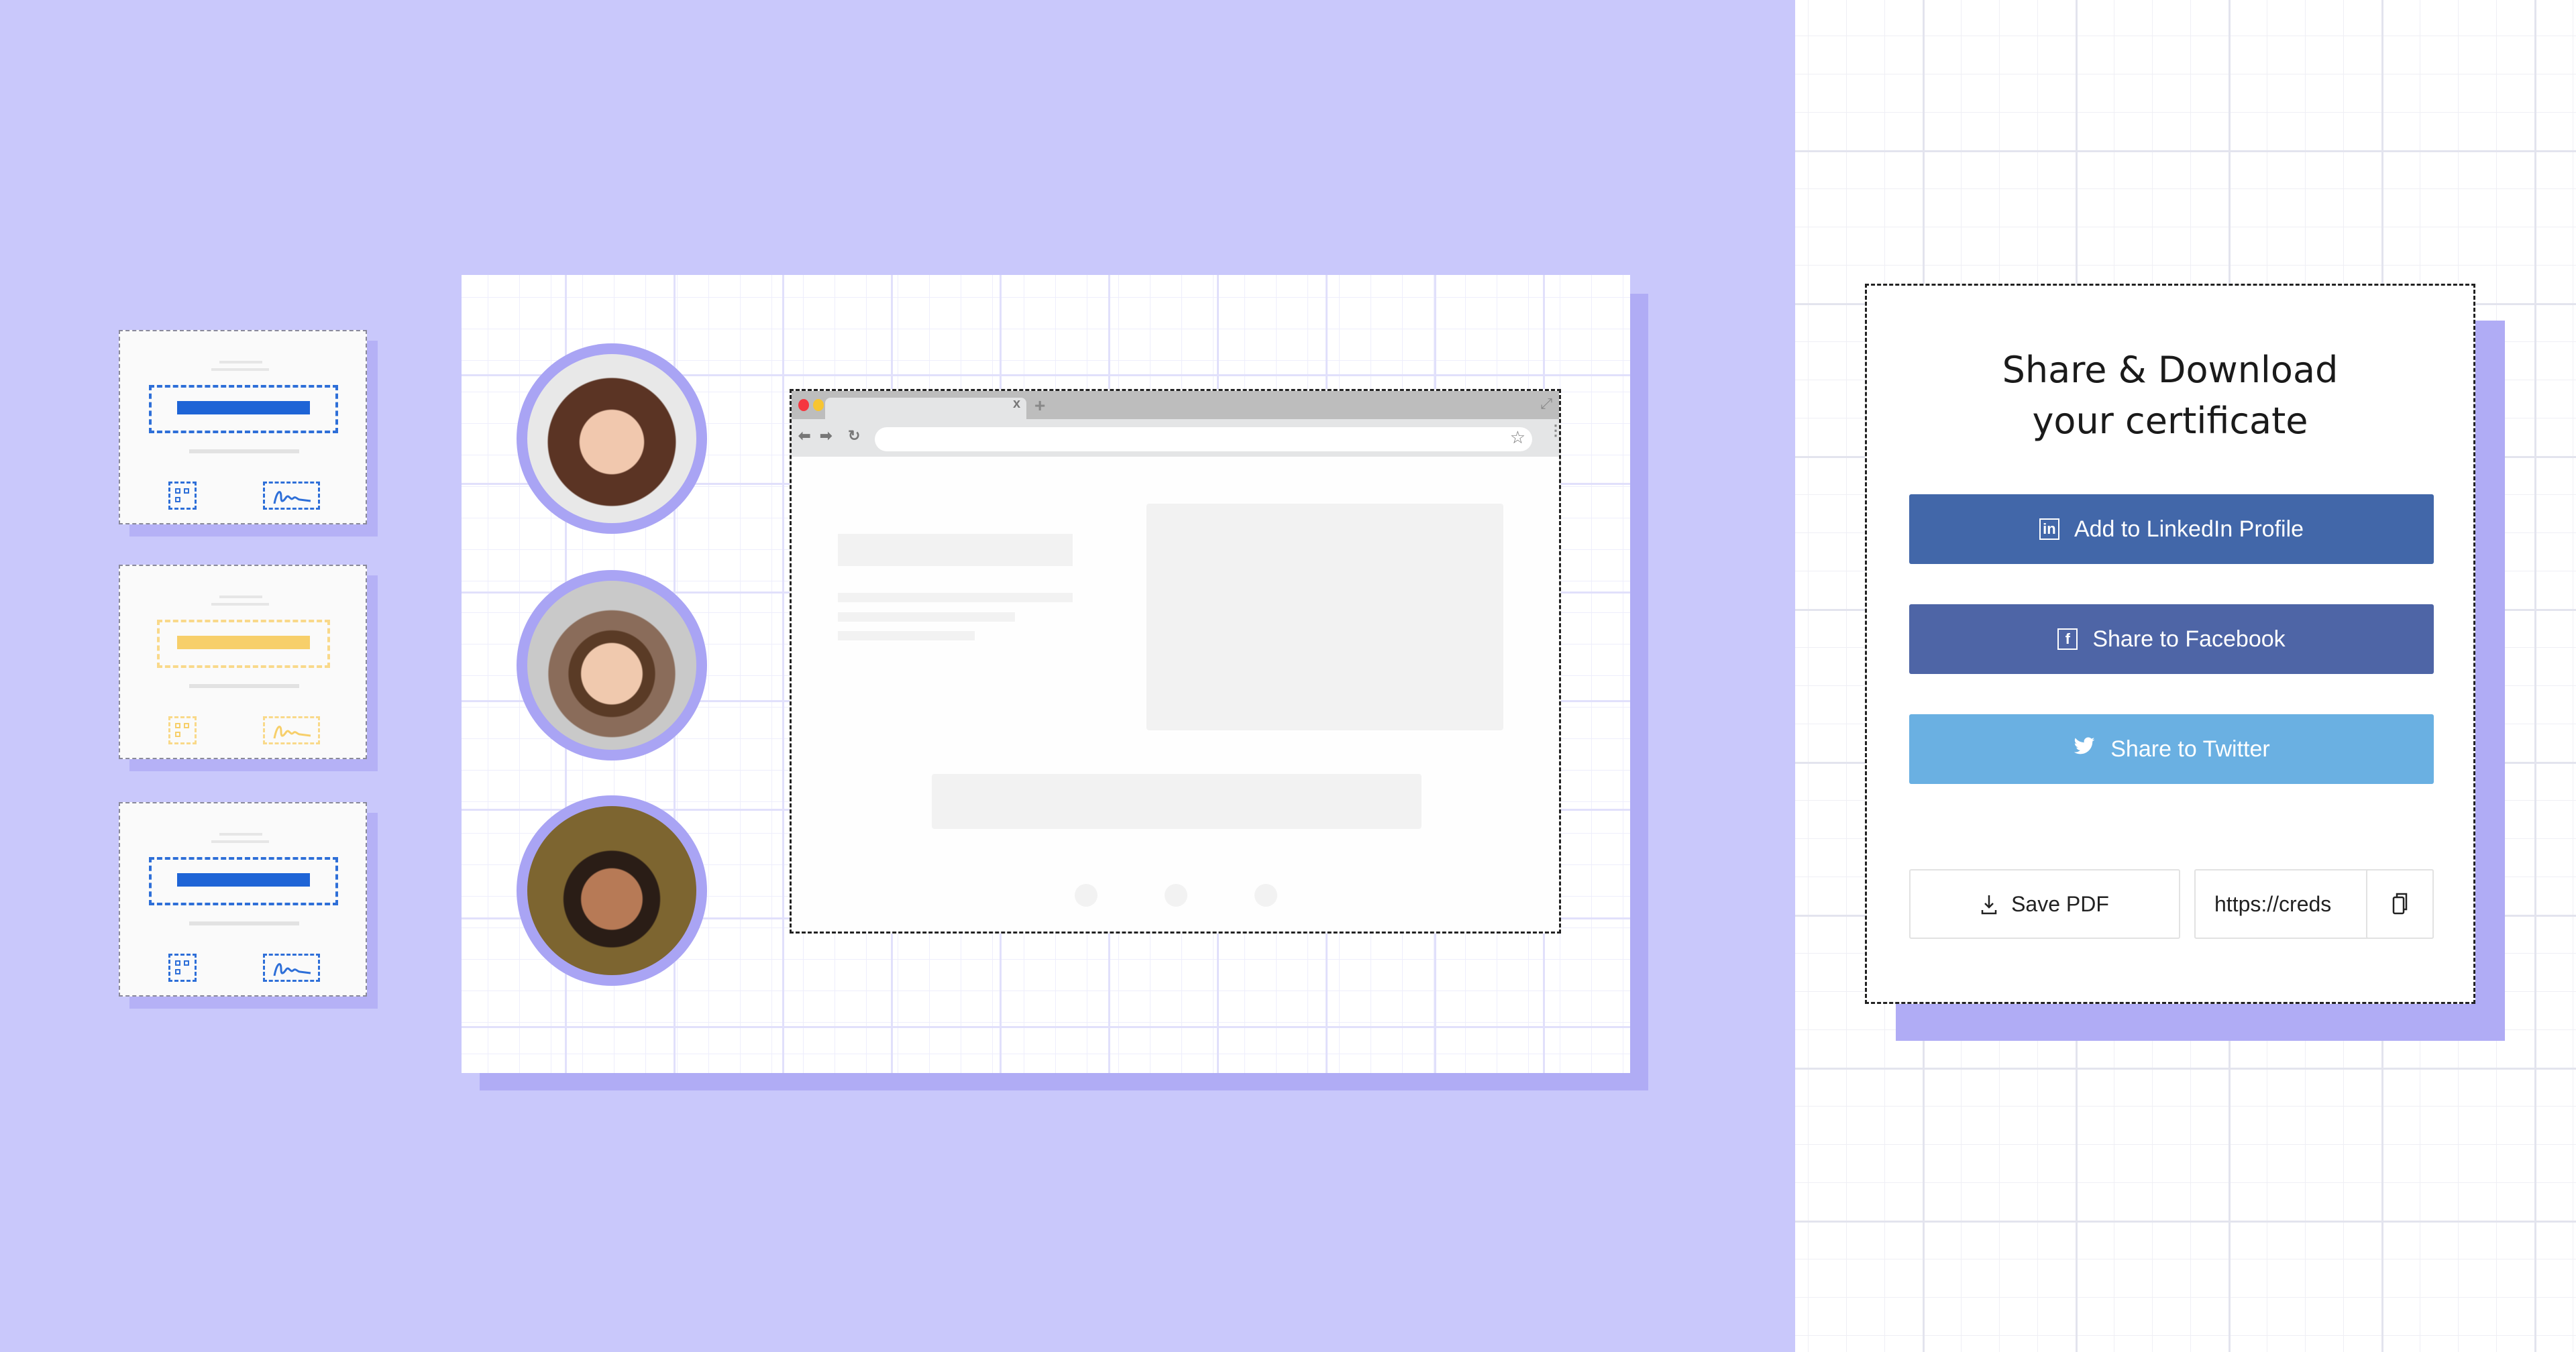  Describe the element at coordinates (2190, 749) in the screenshot. I see `twitter-button-label: Share to Twitter` at that location.